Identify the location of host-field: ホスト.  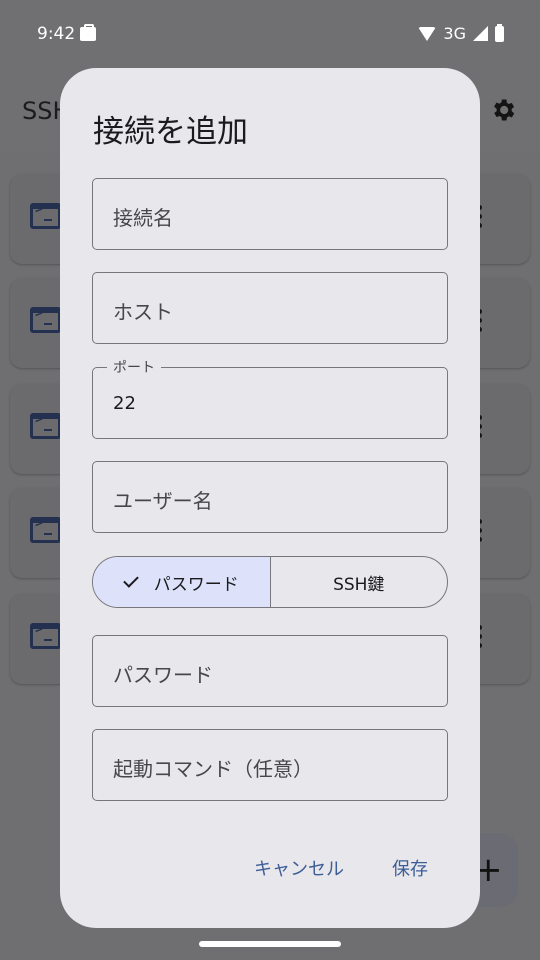
(270, 308).